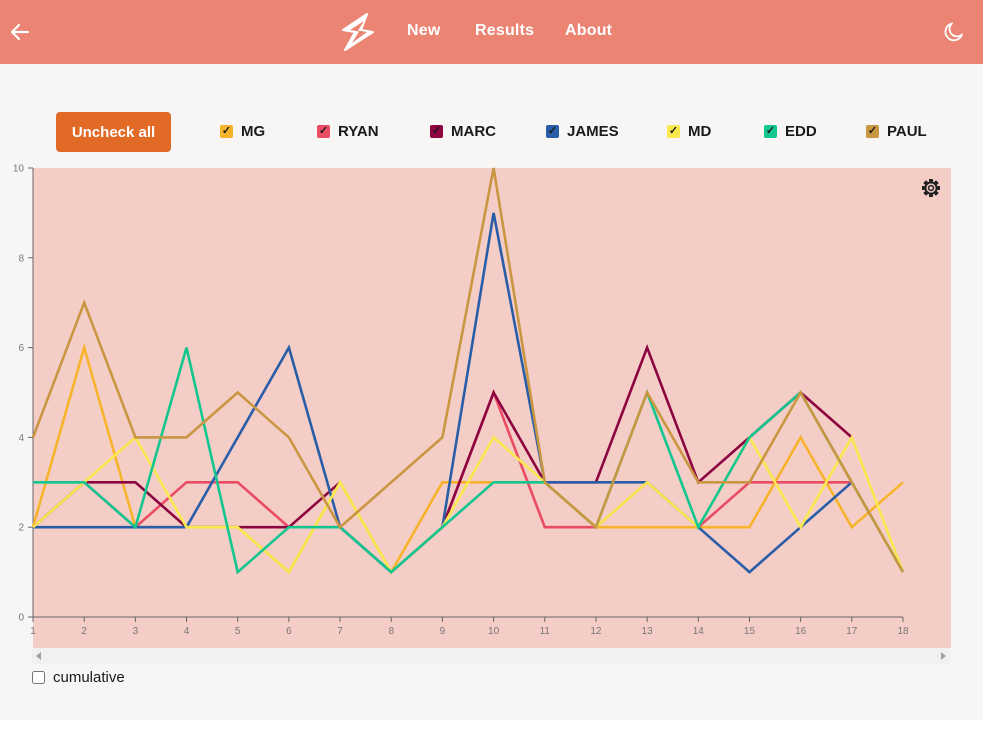 Image resolution: width=1002 pixels, height=741 pixels. What do you see at coordinates (84, 631) in the screenshot?
I see `x-tick-label: 2` at bounding box center [84, 631].